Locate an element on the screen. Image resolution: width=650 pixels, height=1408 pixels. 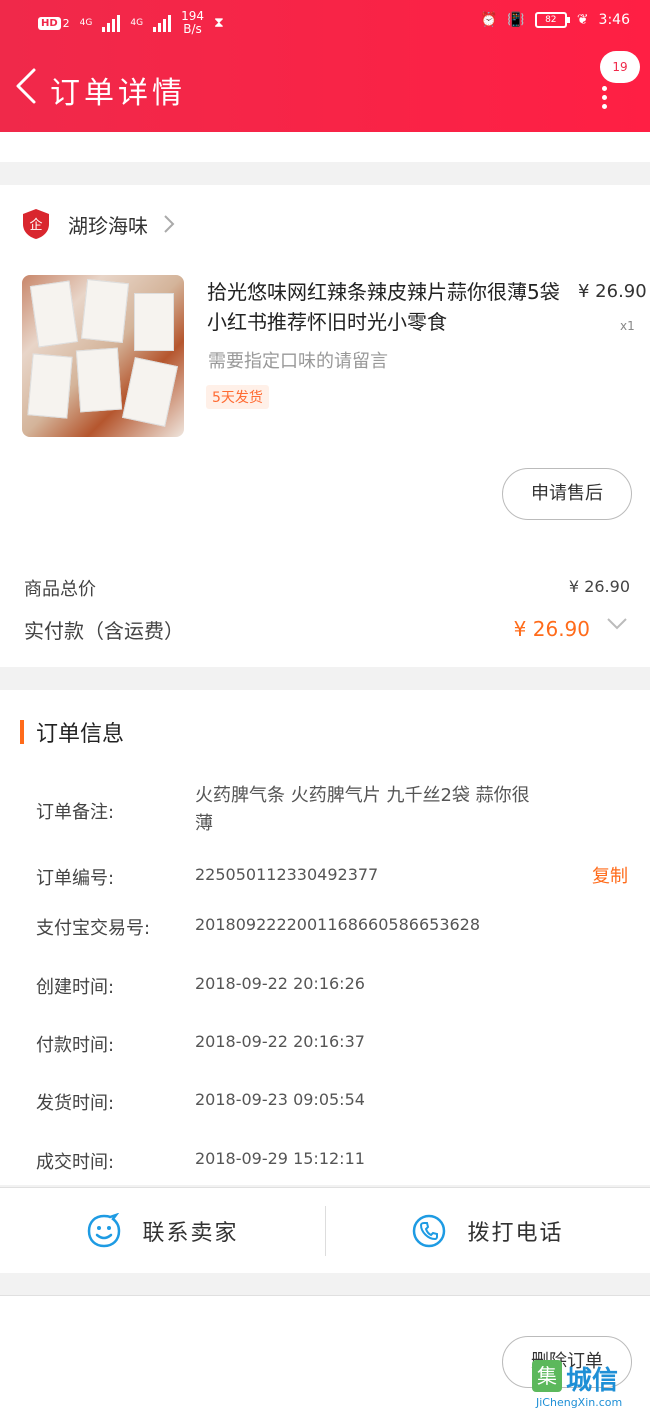
section-accent-bar is located at coordinates (22, 732).